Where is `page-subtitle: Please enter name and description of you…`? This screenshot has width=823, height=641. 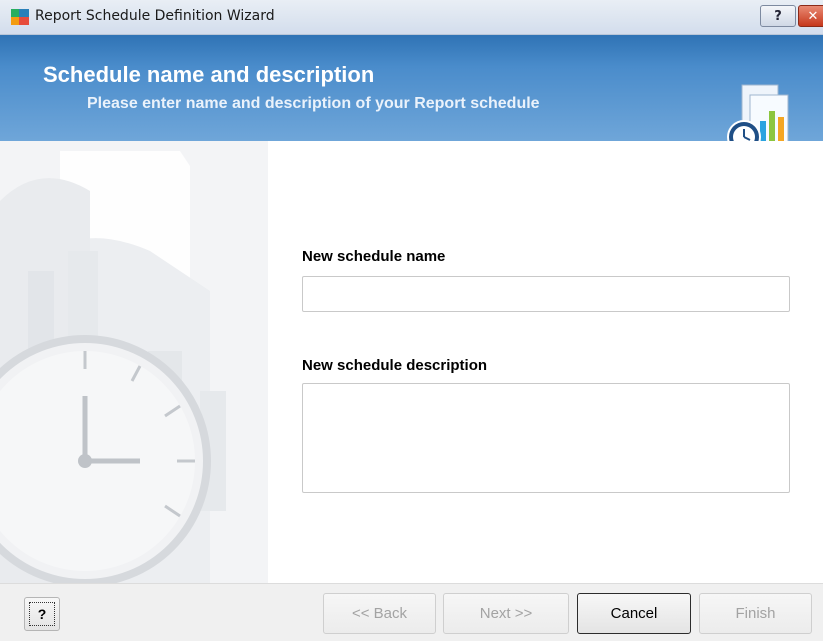 page-subtitle: Please enter name and description of you… is located at coordinates (313, 103).